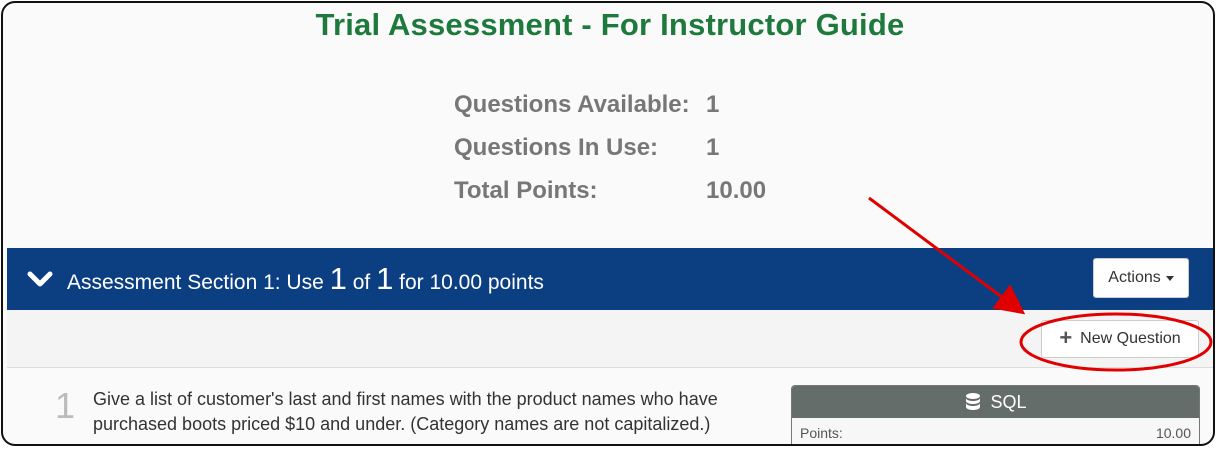 This screenshot has width=1220, height=450. Describe the element at coordinates (40, 279) in the screenshot. I see `chevron-down-icon` at that location.